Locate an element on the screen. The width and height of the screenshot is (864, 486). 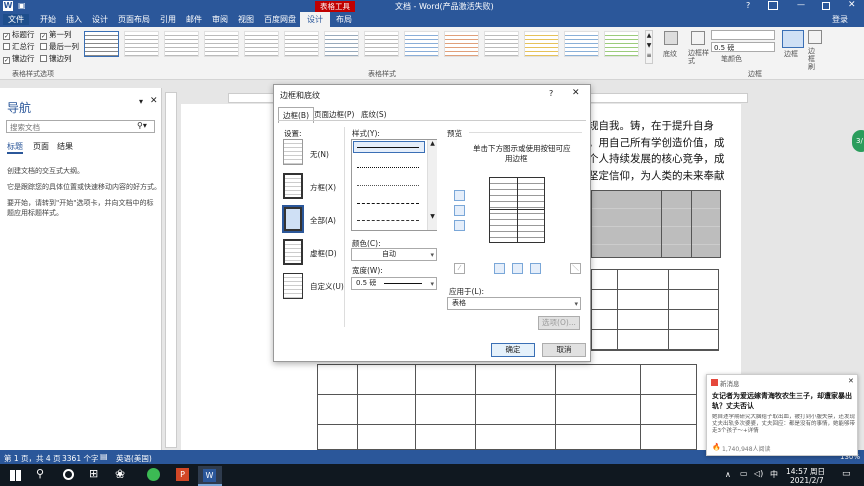
doc-text-line: 坚定信仰，为人类的未来奉献 is located at coordinates (656, 175).